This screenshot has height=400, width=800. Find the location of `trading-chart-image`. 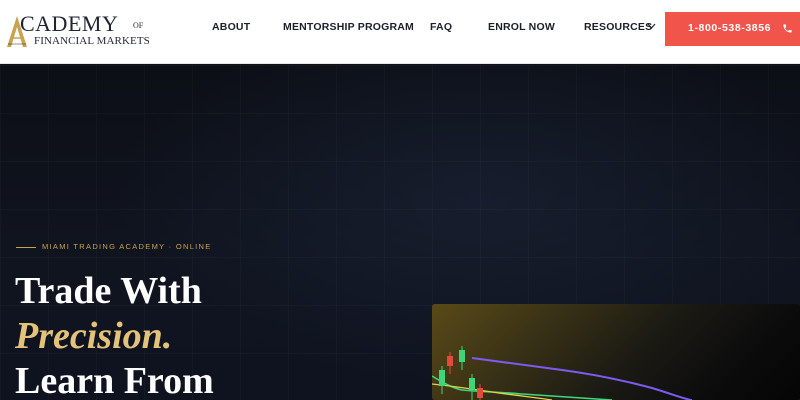

trading-chart-image is located at coordinates (616, 352).